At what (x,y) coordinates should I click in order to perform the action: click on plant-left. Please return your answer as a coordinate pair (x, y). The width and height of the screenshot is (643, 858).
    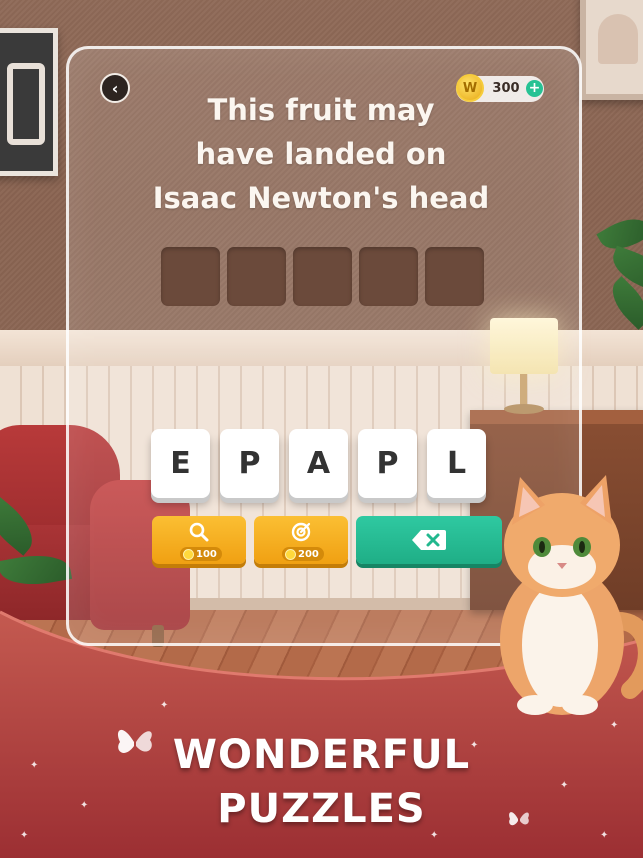
    Looking at the image, I should click on (36, 552).